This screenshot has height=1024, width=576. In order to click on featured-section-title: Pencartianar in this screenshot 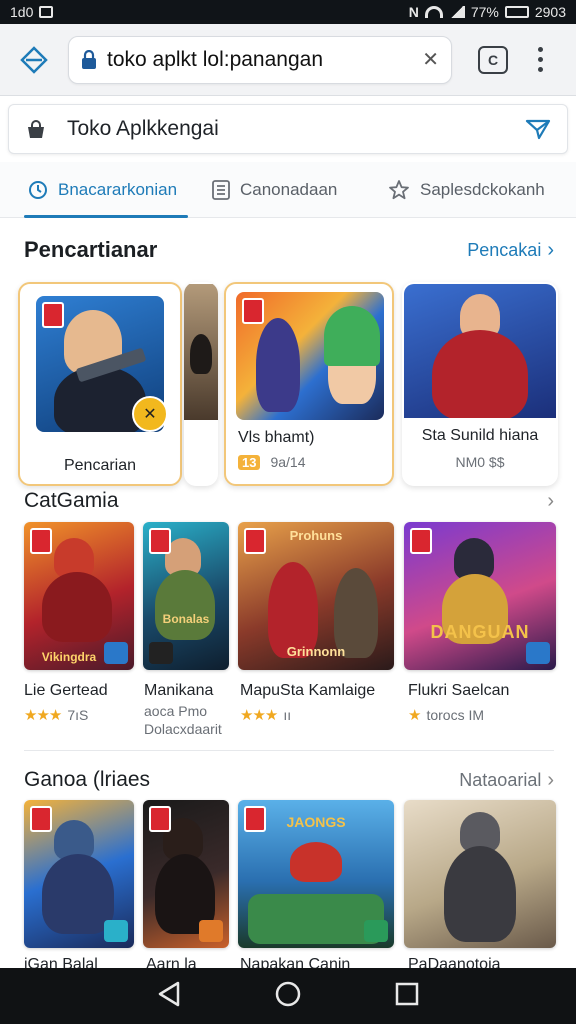, I will do `click(91, 249)`.